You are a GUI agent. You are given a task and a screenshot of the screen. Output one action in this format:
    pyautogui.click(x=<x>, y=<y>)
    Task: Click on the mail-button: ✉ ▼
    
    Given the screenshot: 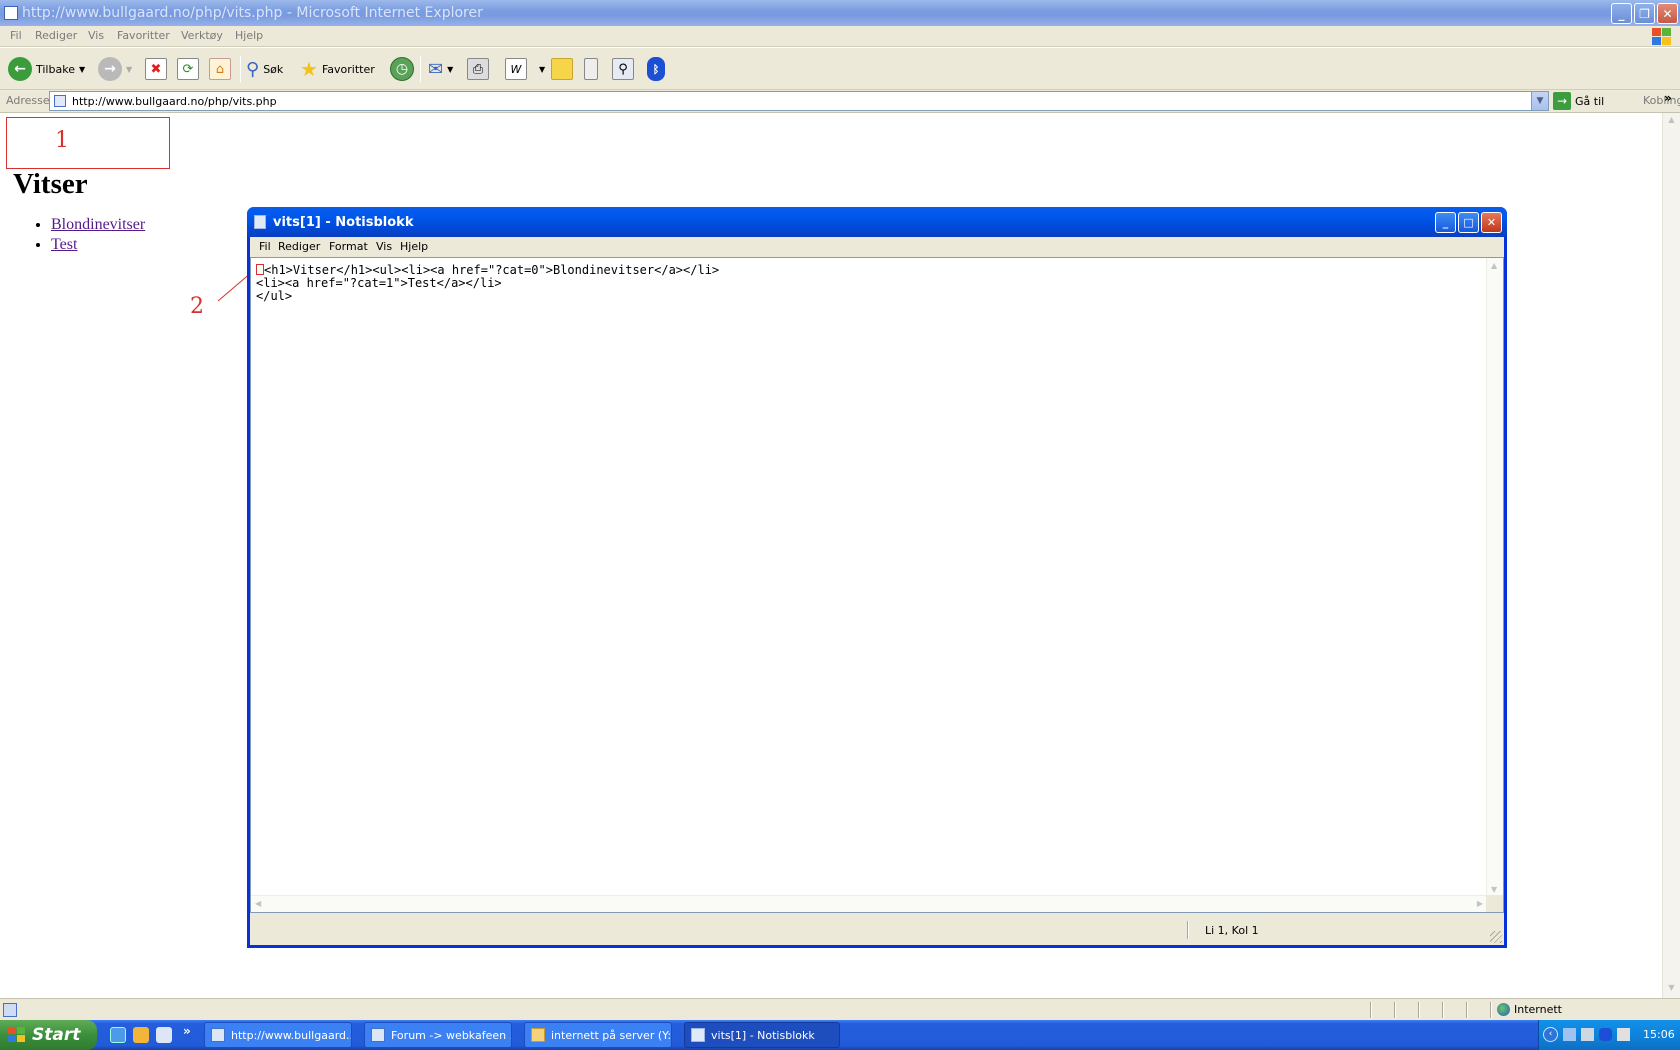 What is the action you would take?
    pyautogui.click(x=440, y=69)
    